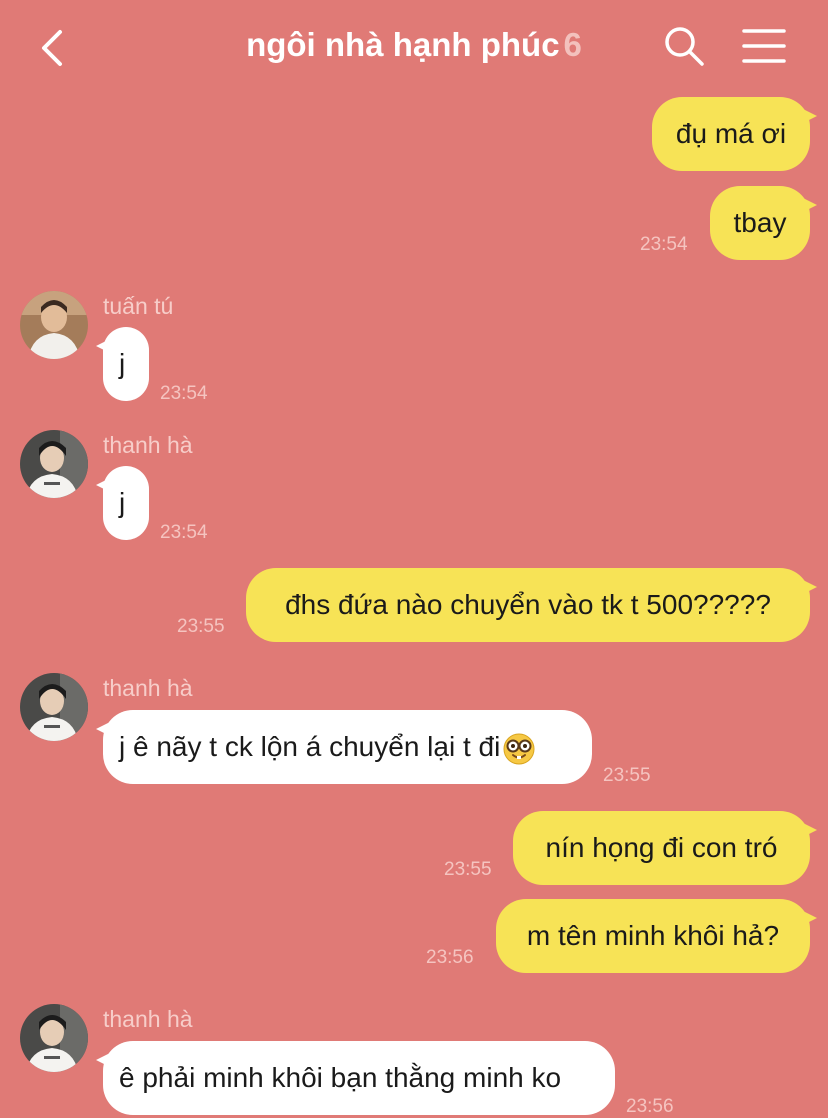 The image size is (828, 1118). Describe the element at coordinates (355, 1078) in the screenshot. I see `incoming-message-bubble: ê phải minh khôi bạn thằng minh ko` at that location.